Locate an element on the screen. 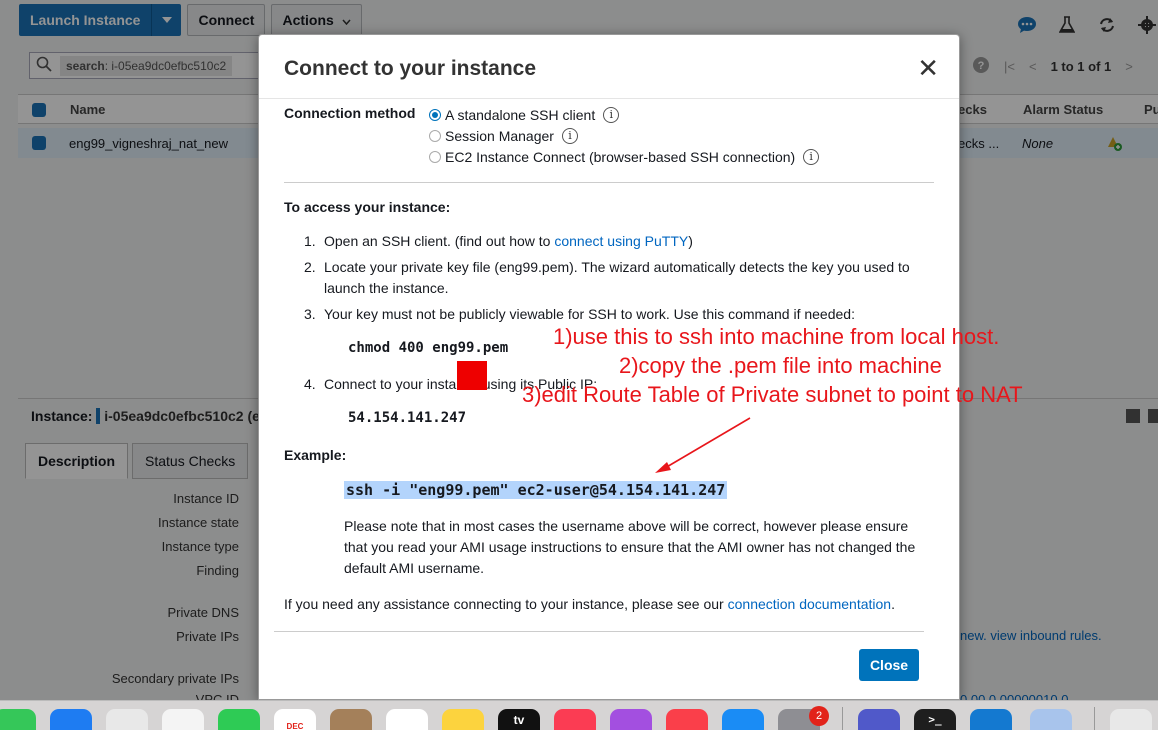  notification-badge: 2 is located at coordinates (819, 716).